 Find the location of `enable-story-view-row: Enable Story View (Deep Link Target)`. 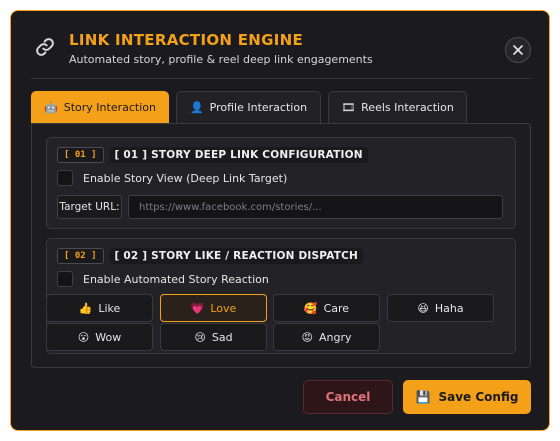

enable-story-view-row: Enable Story View (Deep Link Target) is located at coordinates (172, 178).